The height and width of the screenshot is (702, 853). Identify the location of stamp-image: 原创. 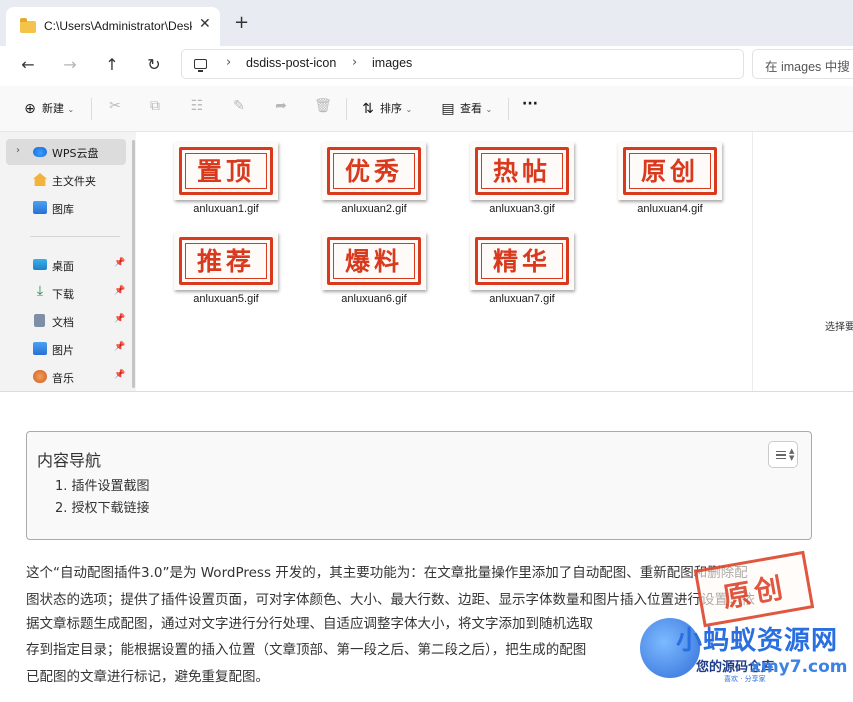
(670, 171).